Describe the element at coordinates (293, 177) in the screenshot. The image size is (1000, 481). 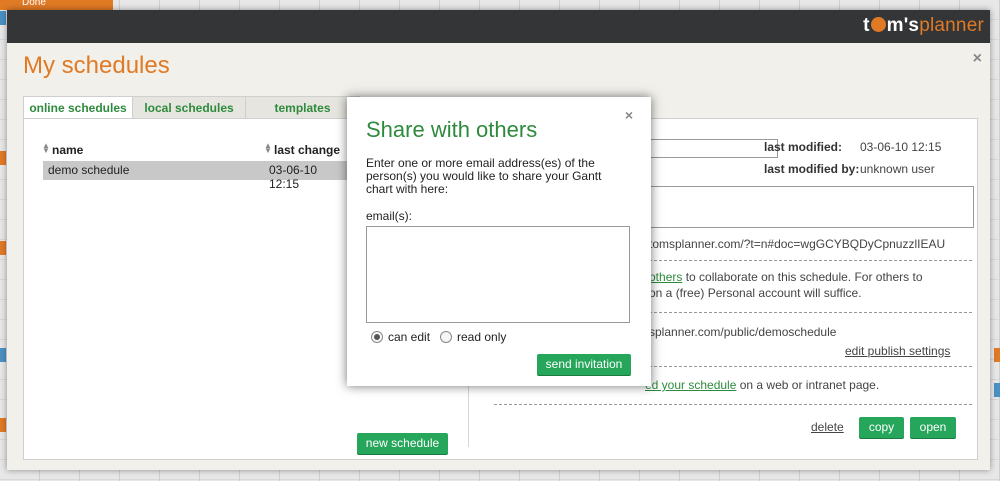
I see `schedule-last-change: 03-06-10 12:15` at that location.